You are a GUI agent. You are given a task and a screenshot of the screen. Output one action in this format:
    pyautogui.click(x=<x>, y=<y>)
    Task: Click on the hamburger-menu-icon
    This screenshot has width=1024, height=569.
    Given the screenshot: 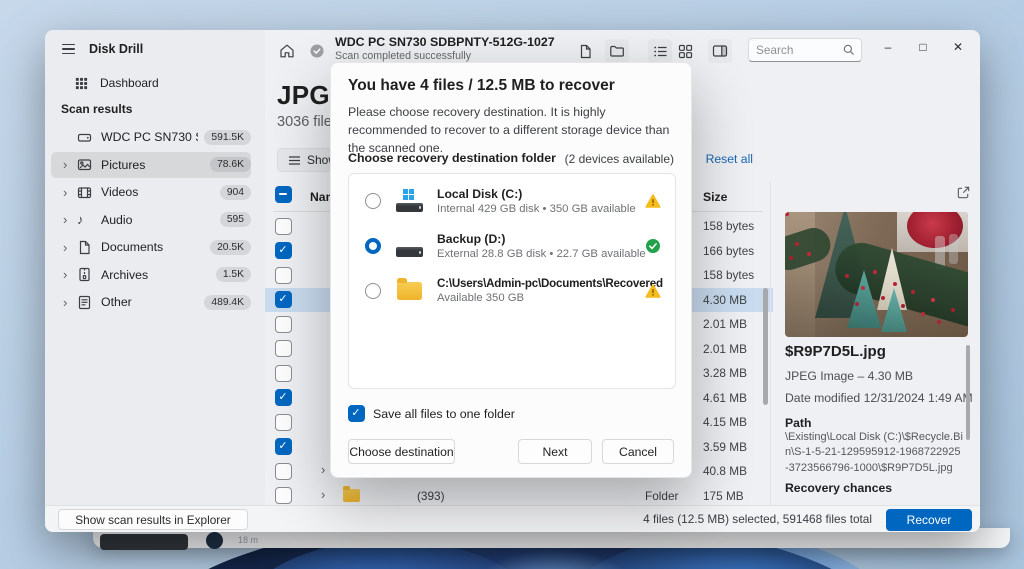 What is the action you would take?
    pyautogui.click(x=68, y=49)
    